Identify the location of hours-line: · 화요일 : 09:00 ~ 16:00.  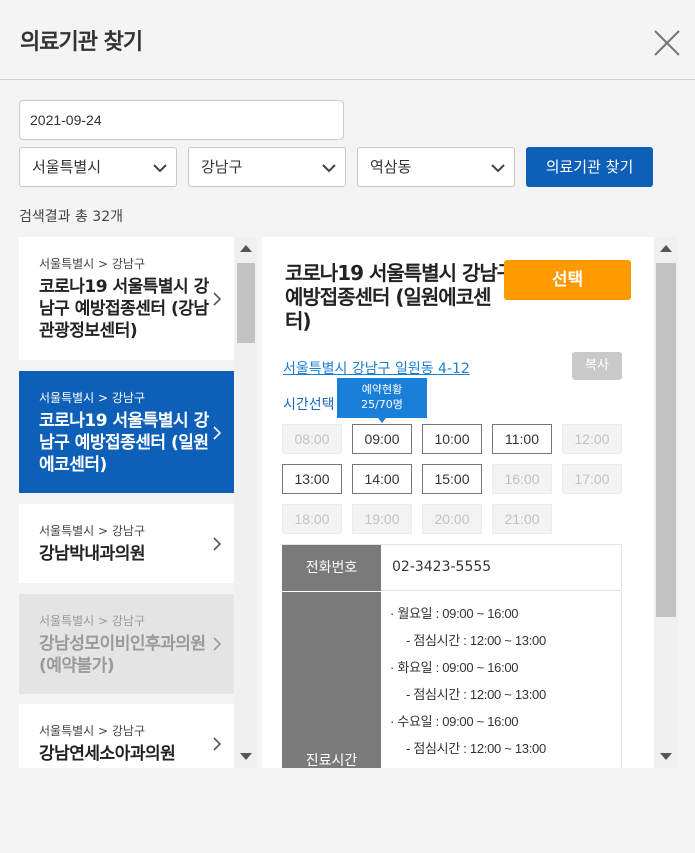
(454, 667).